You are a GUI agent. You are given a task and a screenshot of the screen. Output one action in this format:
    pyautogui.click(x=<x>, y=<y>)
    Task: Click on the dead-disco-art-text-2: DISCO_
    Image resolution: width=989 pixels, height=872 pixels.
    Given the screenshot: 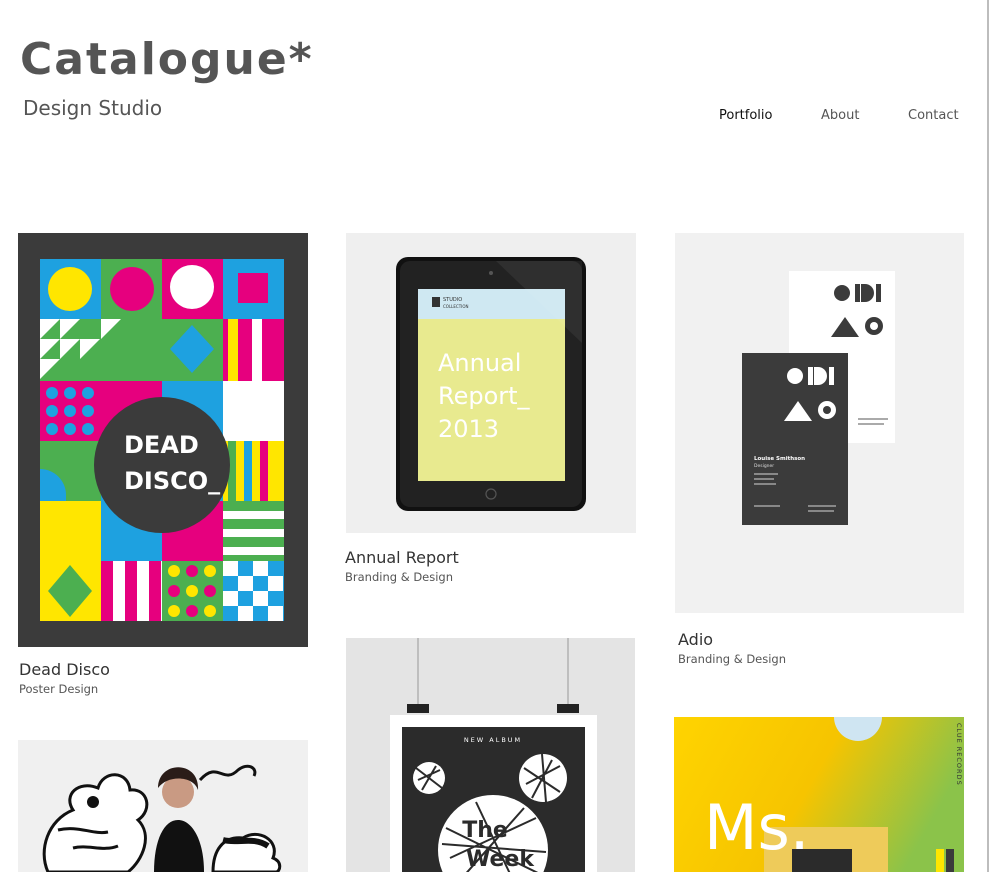 What is the action you would take?
    pyautogui.click(x=172, y=481)
    